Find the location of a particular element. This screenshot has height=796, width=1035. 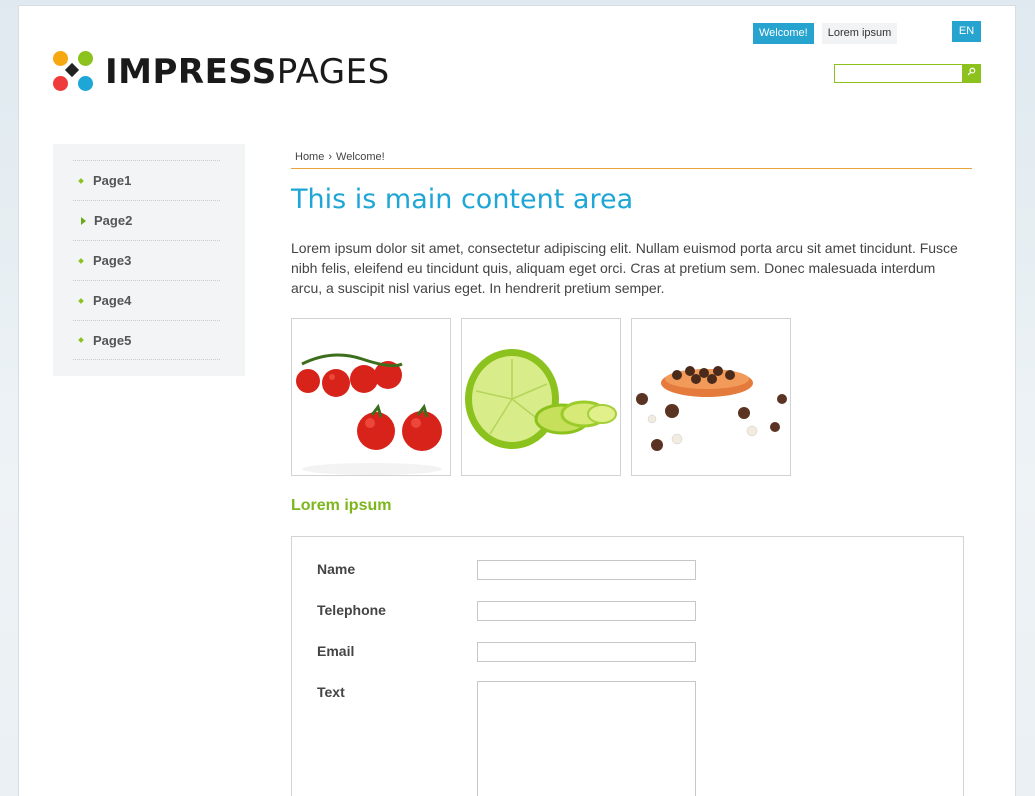

top-navigation: Welcome! Lorem ipsum is located at coordinates (825, 33).